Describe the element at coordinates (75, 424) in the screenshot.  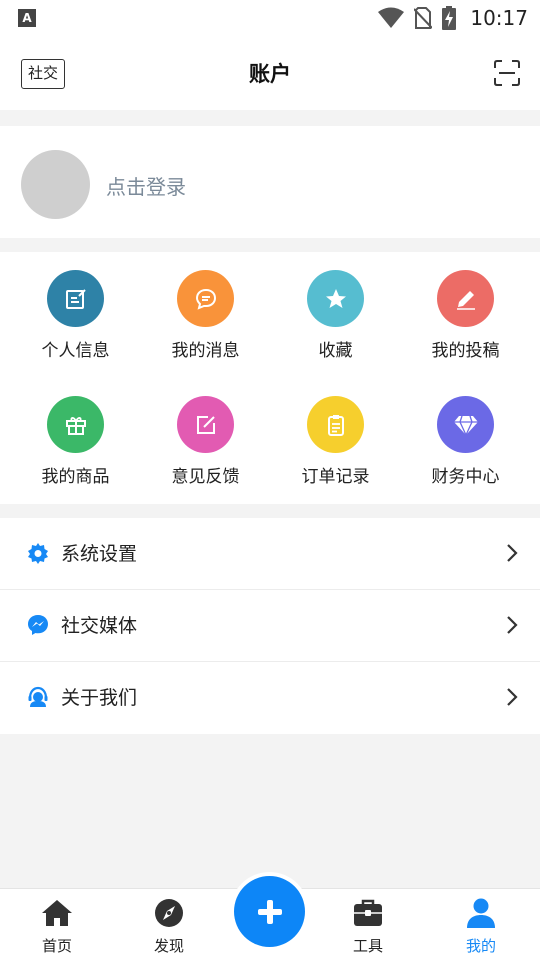
I see `gift-icon` at that location.